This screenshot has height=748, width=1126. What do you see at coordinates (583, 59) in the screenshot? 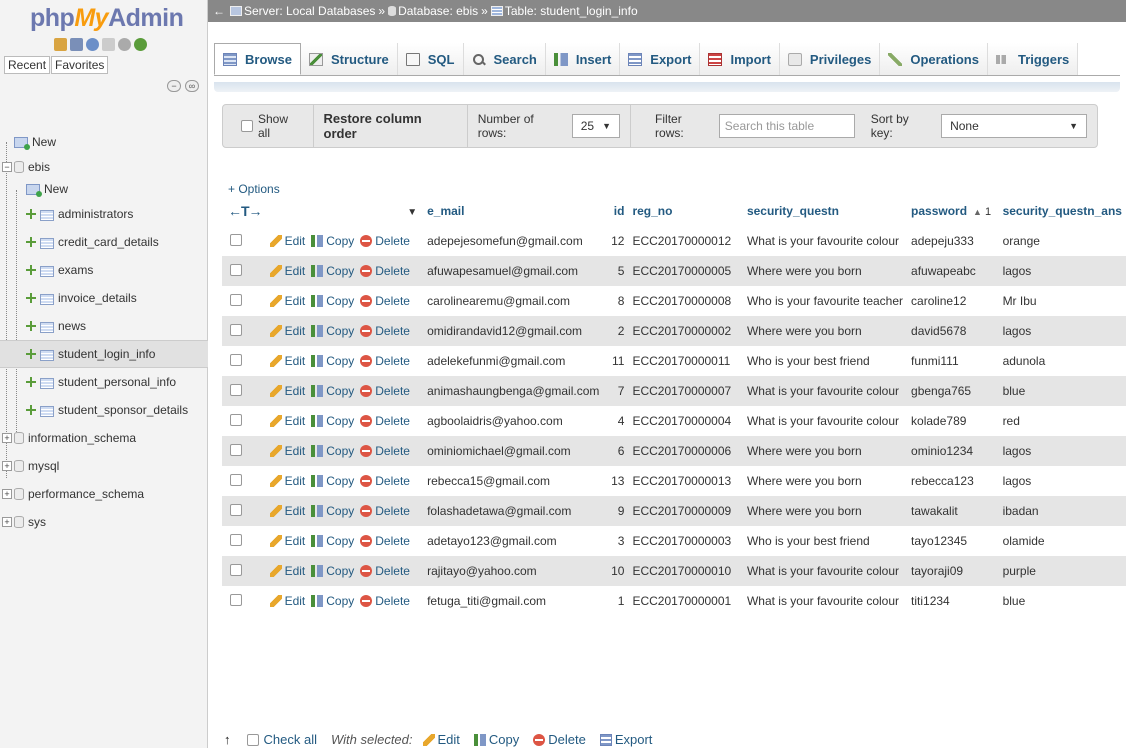
I see `tab-insert: Insert` at bounding box center [583, 59].